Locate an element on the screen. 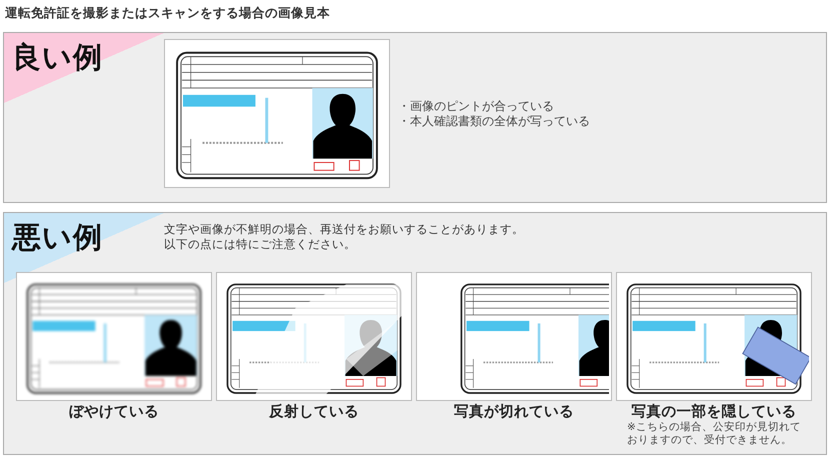 Image resolution: width=831 pixels, height=461 pixels. point-text: ・本人確認書類の全体が写っている is located at coordinates (494, 121).